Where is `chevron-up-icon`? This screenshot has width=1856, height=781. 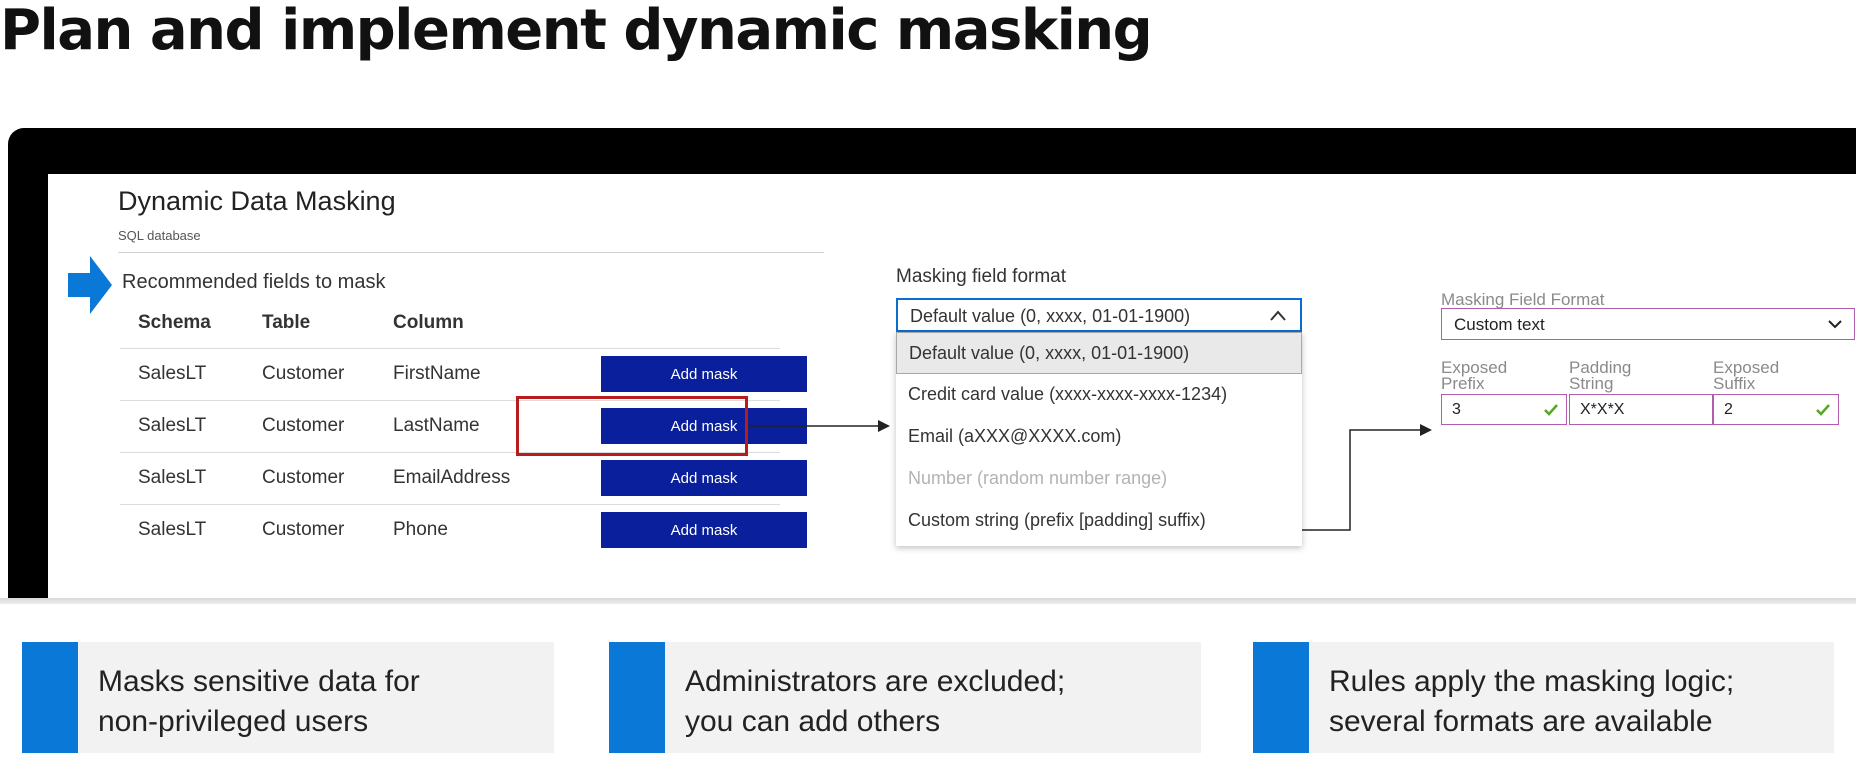
chevron-up-icon is located at coordinates (1278, 315).